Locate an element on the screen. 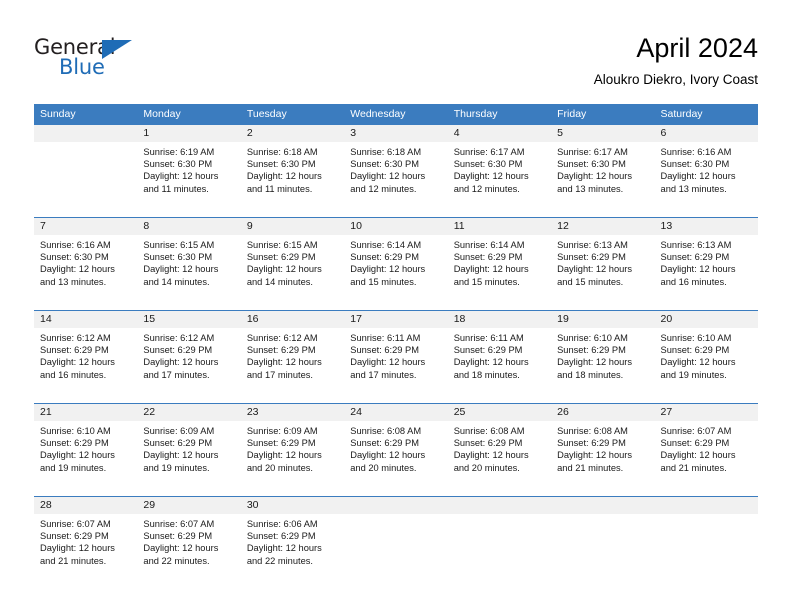 The image size is (792, 612). day-number: 7 is located at coordinates (85, 226).